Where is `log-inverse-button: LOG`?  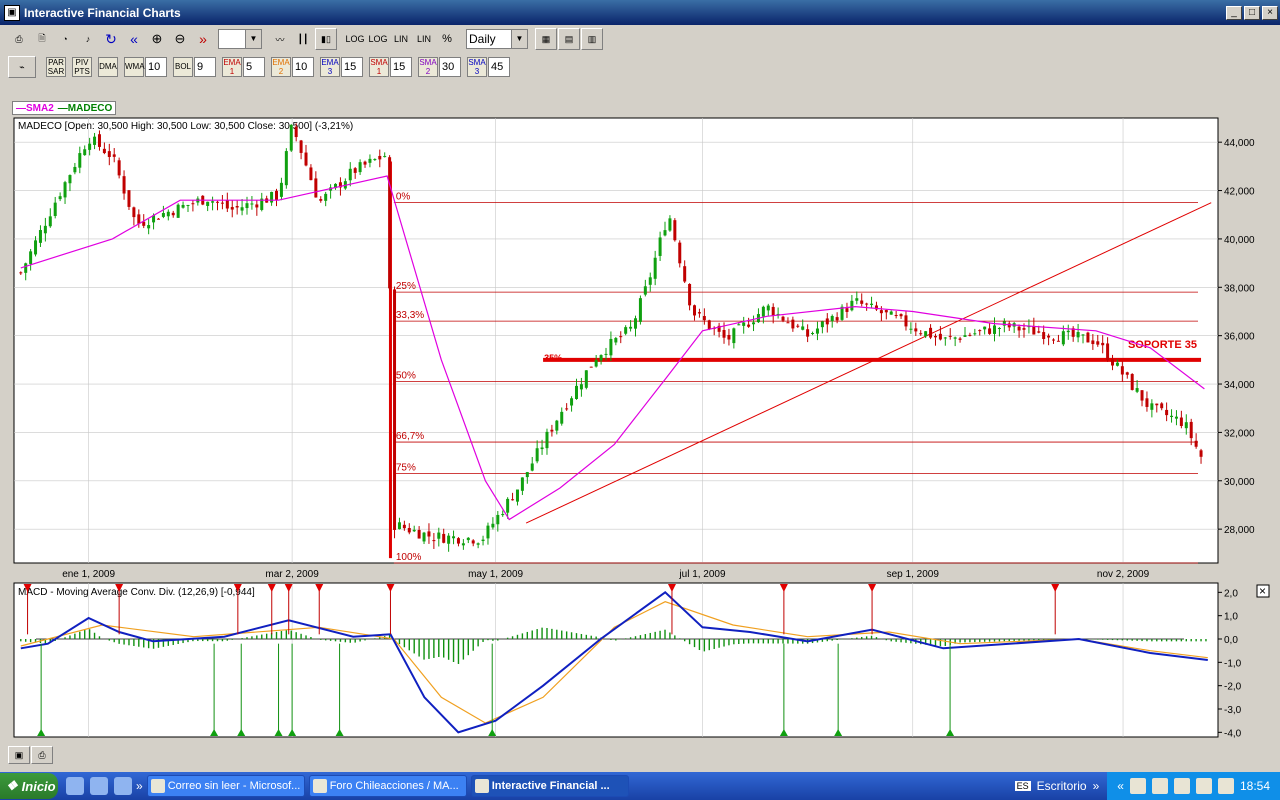
log-inverse-button: LOG is located at coordinates (378, 39).